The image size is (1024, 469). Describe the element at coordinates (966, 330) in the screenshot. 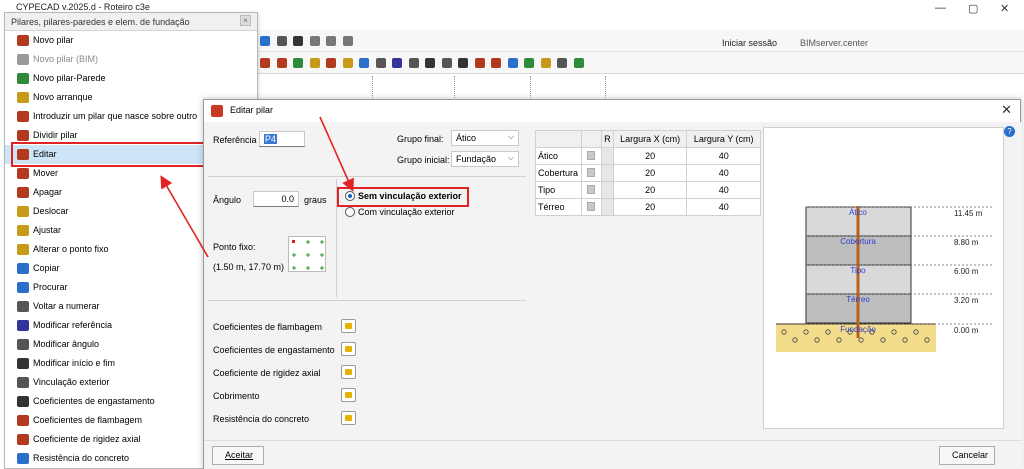

I see `level-elevation: 0.00 m` at that location.